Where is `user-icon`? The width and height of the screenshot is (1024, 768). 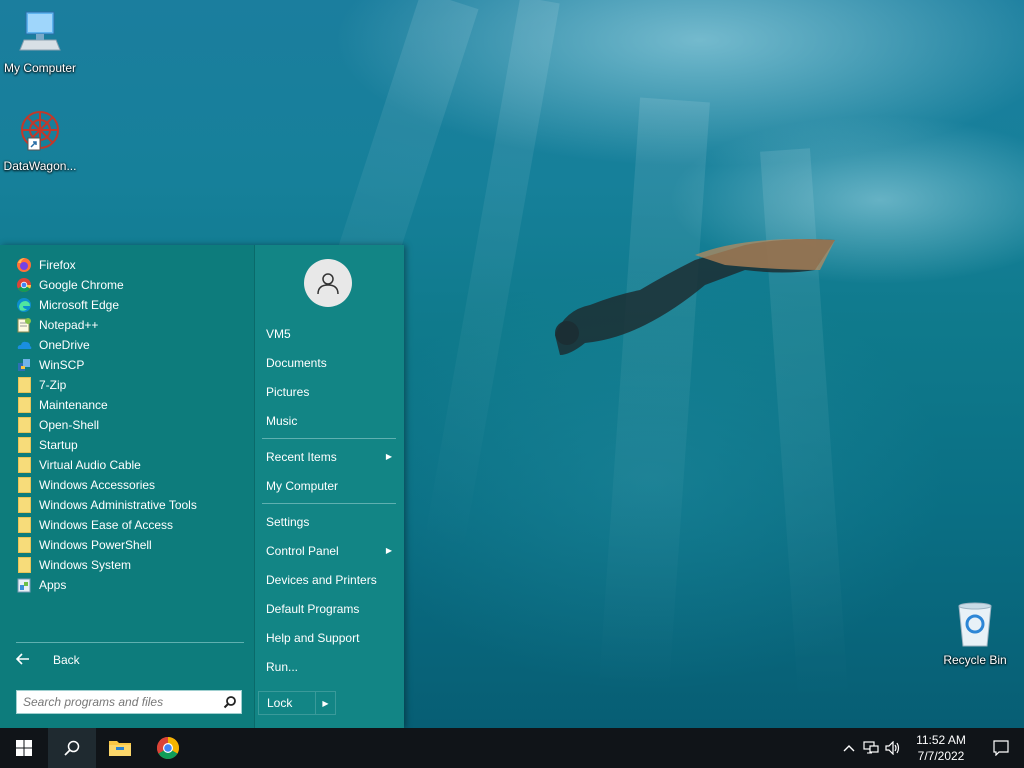
user-icon is located at coordinates (328, 284).